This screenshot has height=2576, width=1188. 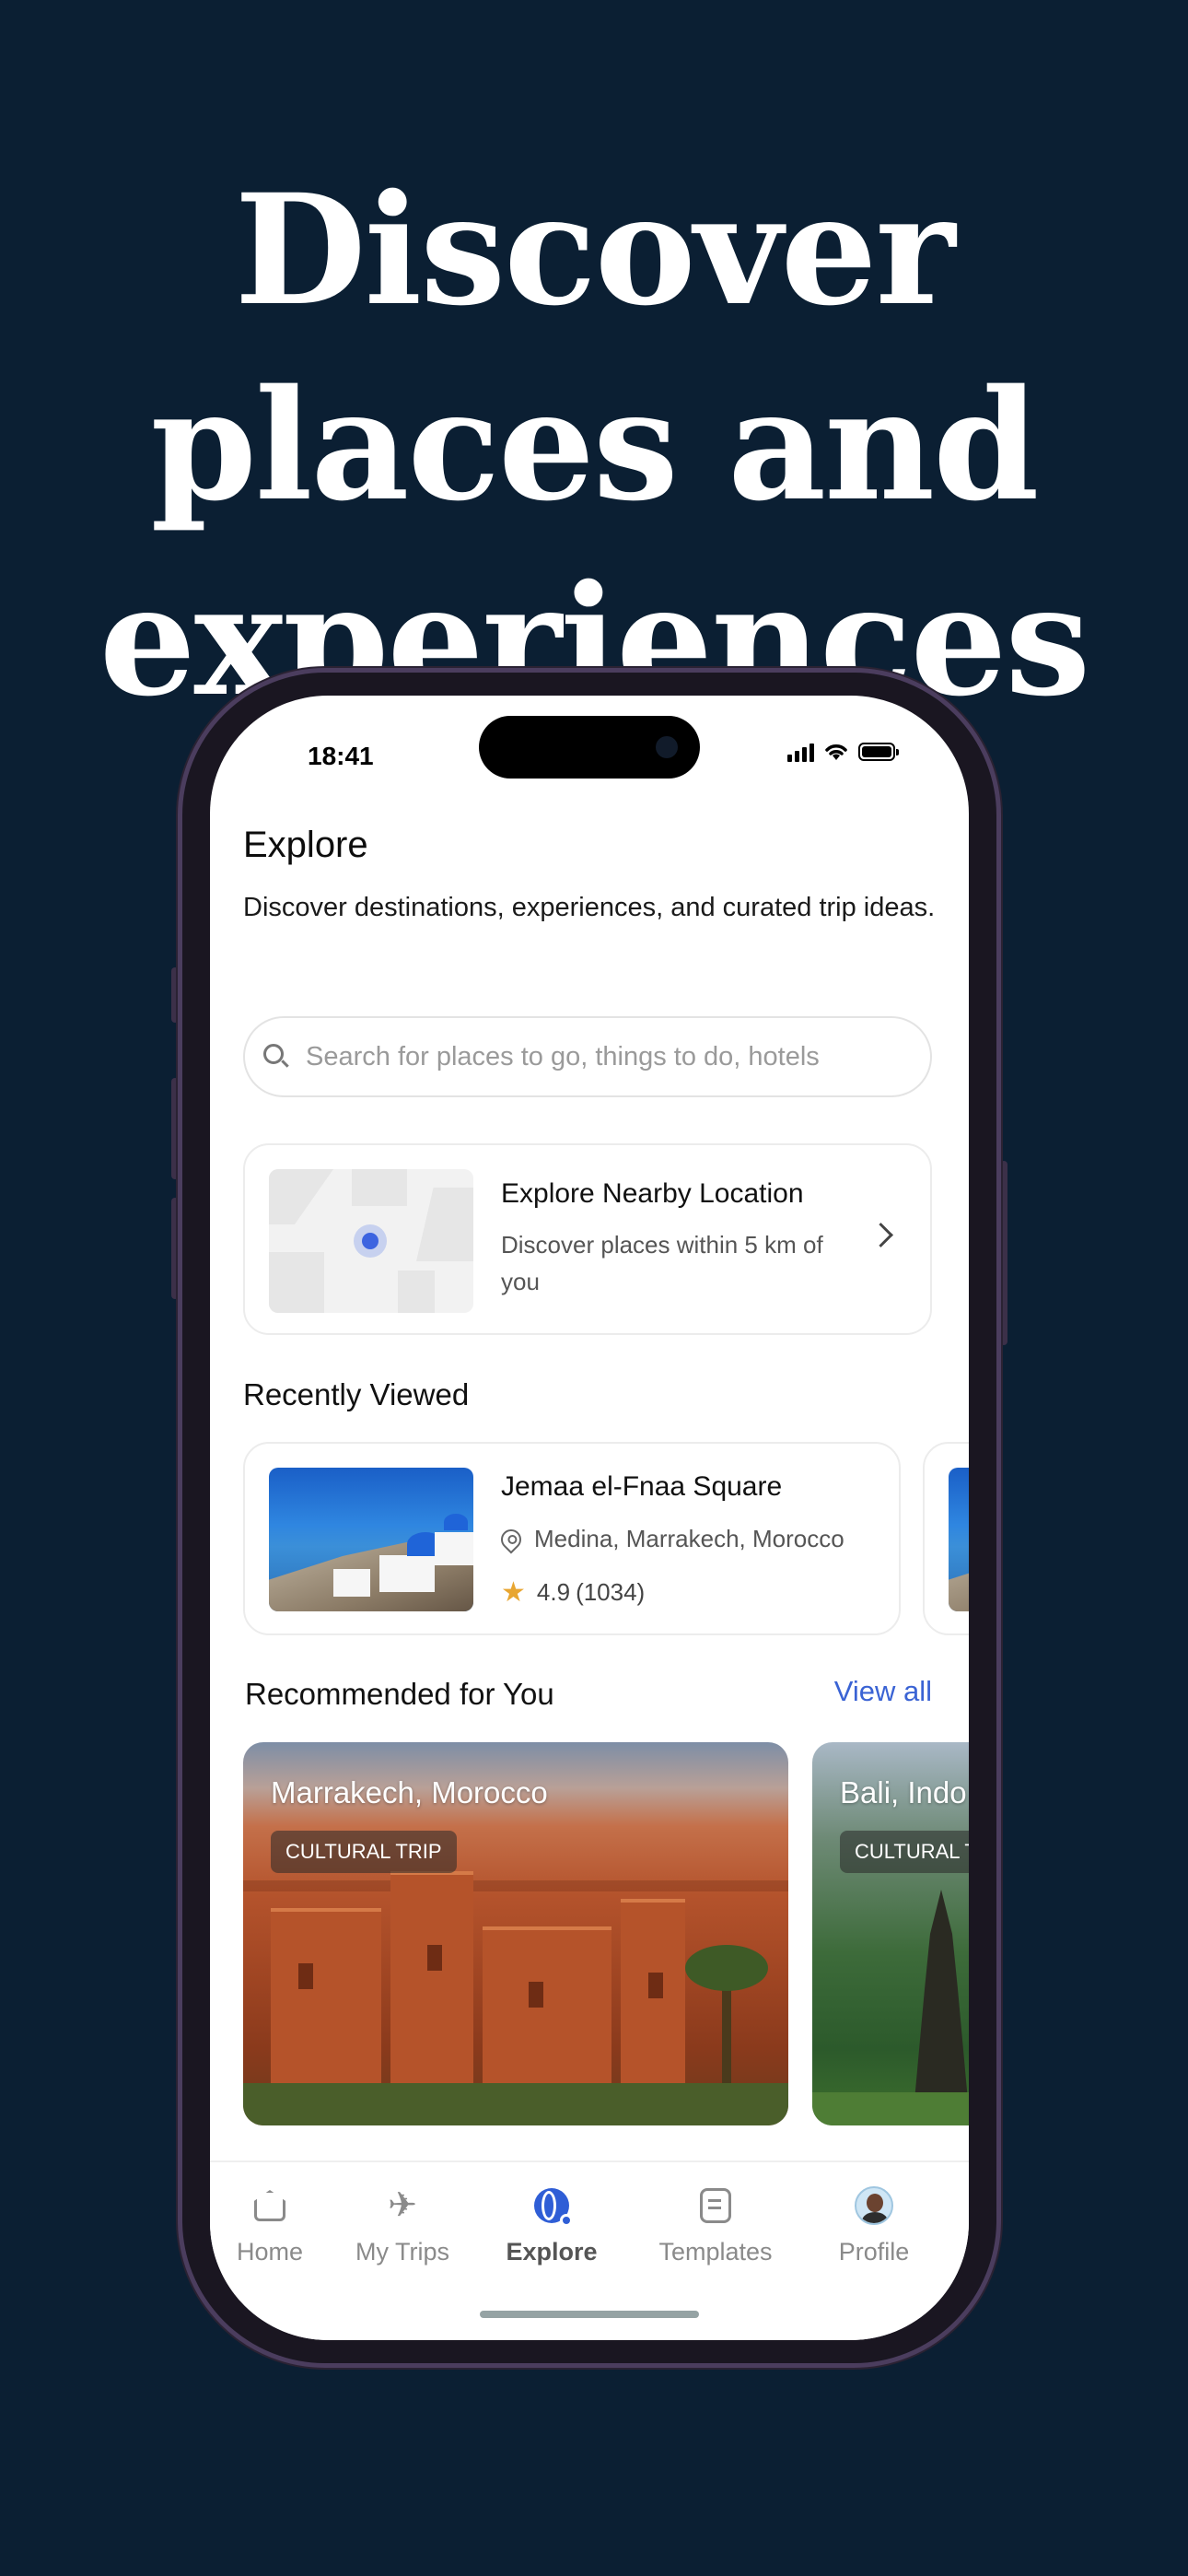 I want to click on tab-label: Templates, so click(x=715, y=2252).